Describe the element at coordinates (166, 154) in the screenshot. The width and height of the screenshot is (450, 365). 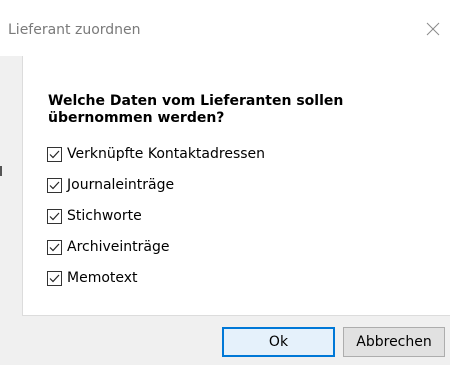
I see `option-label: Verknüpfte Kontaktadressen` at that location.